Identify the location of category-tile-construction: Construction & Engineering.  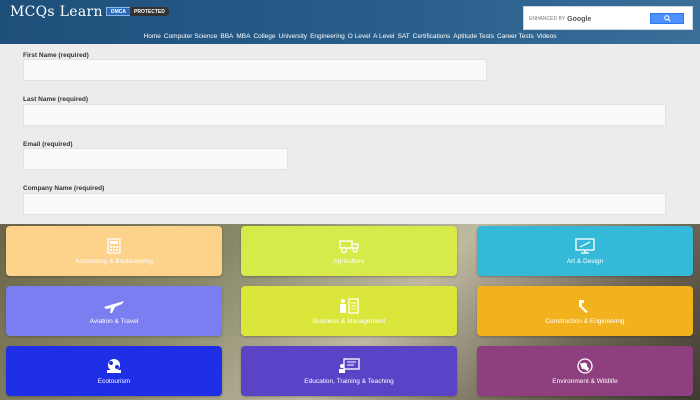
(585, 311).